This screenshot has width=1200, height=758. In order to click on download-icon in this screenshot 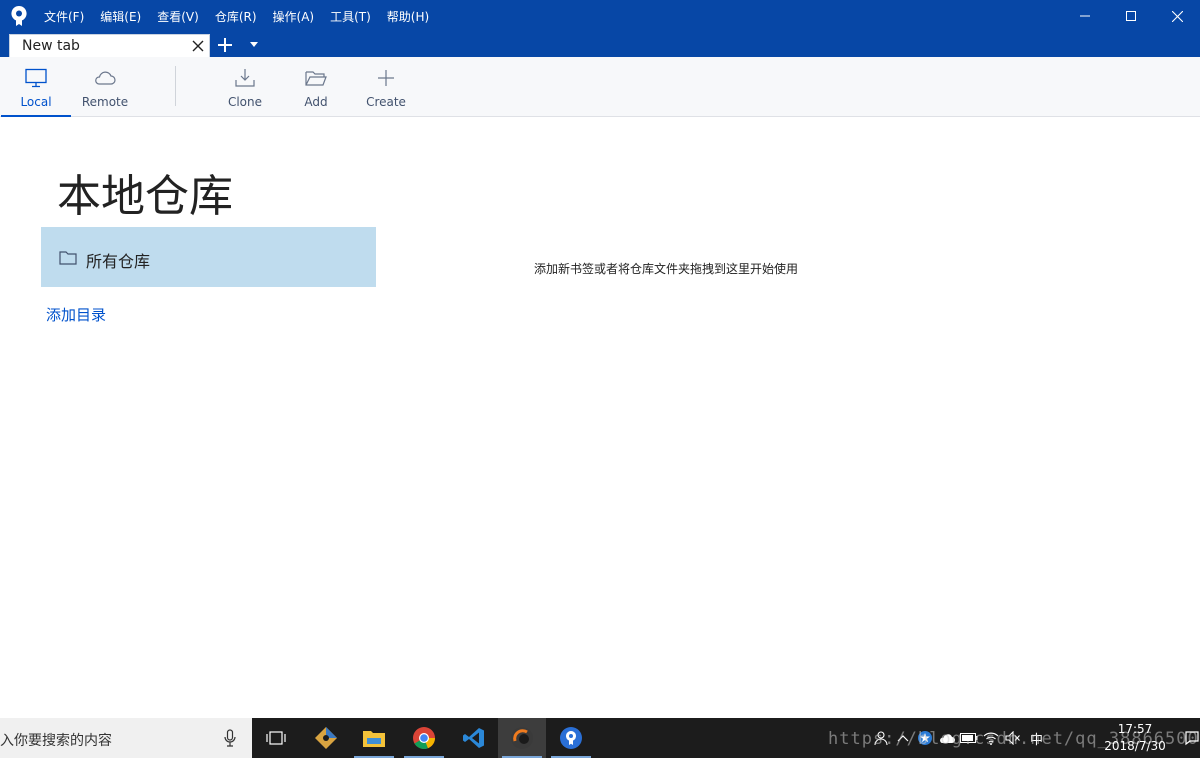, I will do `click(245, 78)`.